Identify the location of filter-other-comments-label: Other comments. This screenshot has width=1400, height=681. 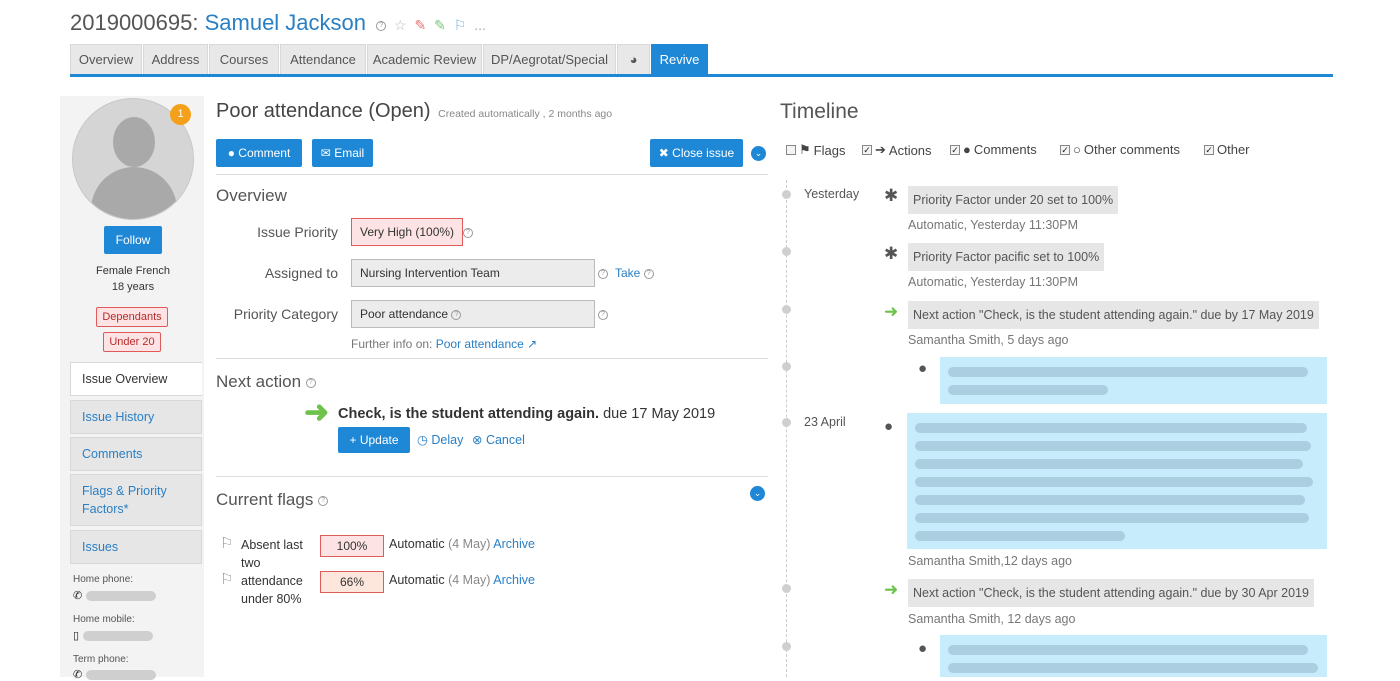
(1131, 149).